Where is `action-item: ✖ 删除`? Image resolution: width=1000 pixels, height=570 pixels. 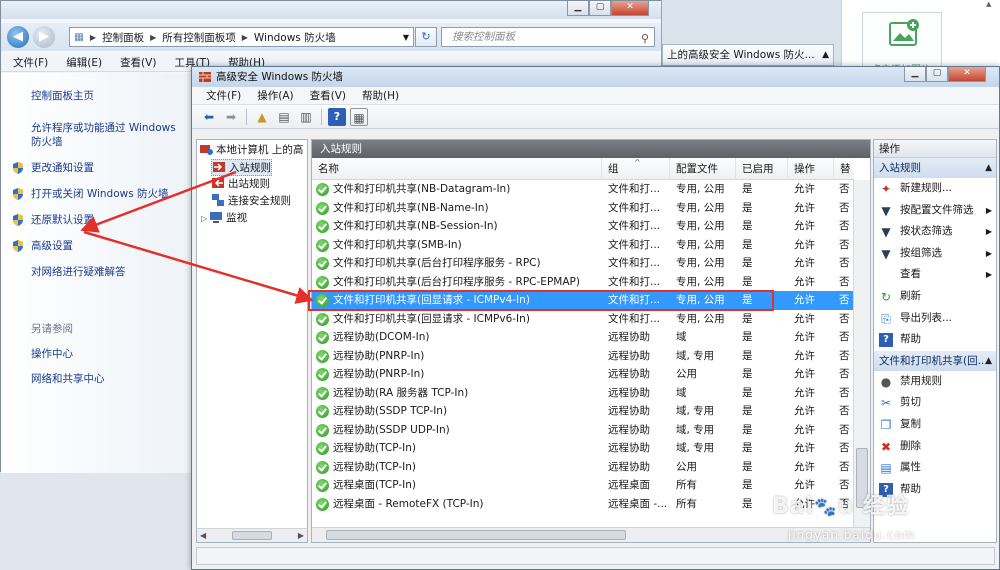
action-item: ✖ 删除 is located at coordinates (935, 447).